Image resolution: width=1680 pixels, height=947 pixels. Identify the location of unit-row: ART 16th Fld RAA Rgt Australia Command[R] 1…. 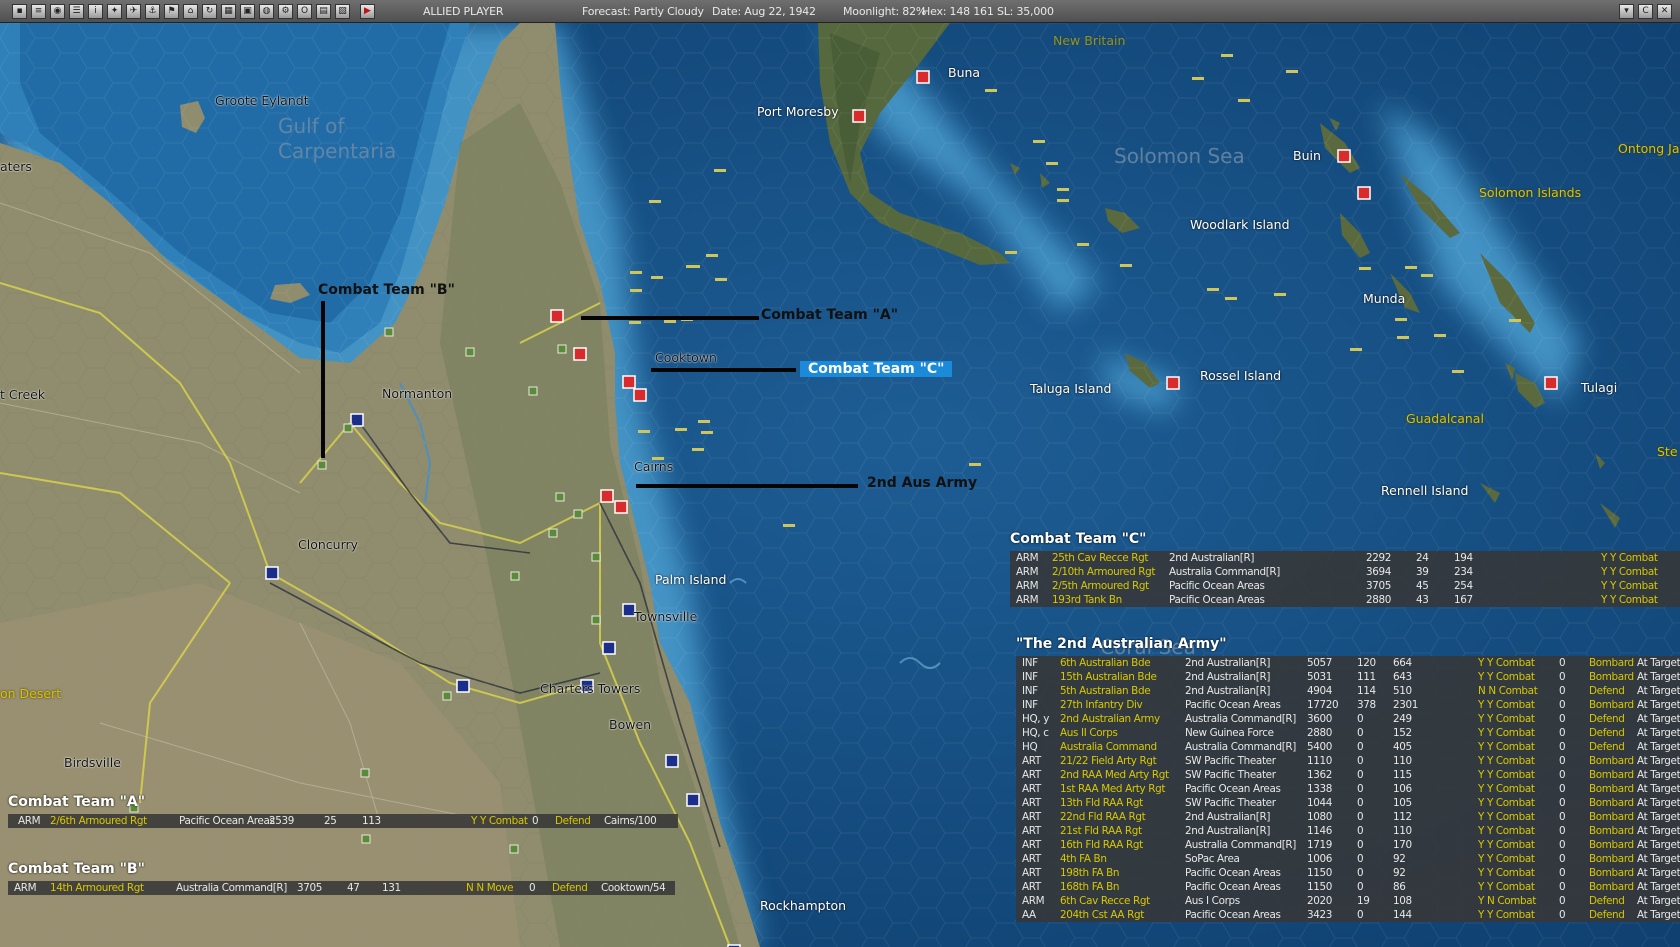
(1348, 845).